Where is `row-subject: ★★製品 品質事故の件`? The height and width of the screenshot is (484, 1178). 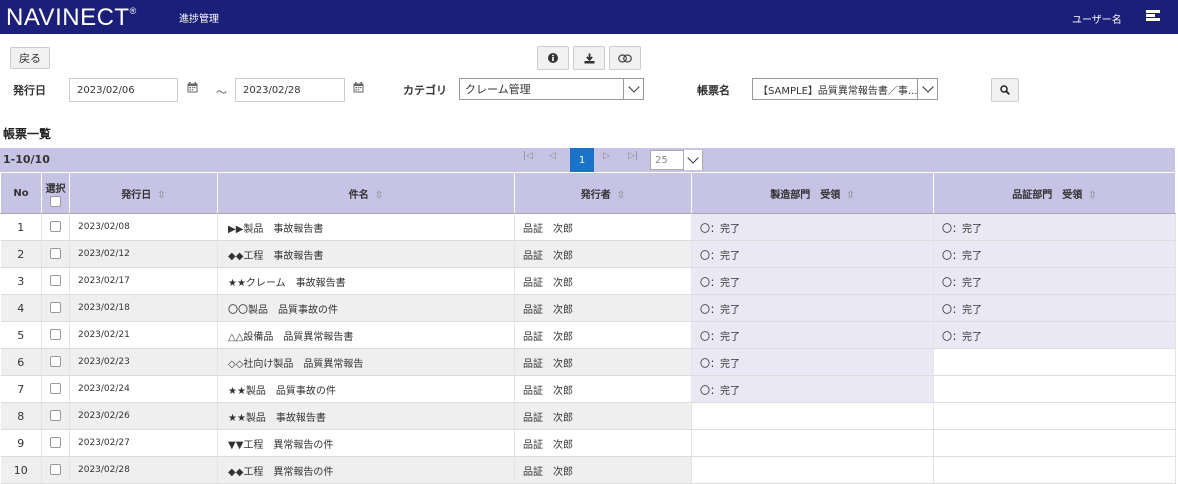 row-subject: ★★製品 品質事故の件 is located at coordinates (366, 389).